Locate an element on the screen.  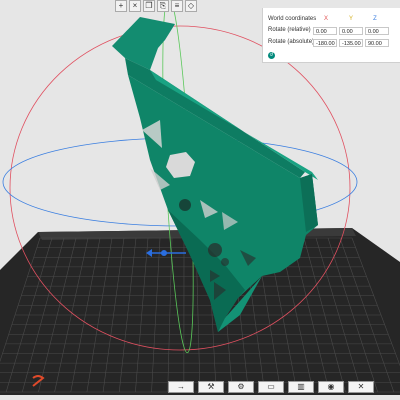
add-object-icon: + is located at coordinates (121, 6).